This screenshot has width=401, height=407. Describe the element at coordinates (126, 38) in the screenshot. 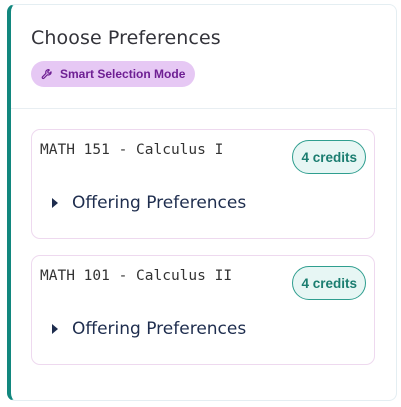

I see `panel-title: Choose Preferences` at that location.